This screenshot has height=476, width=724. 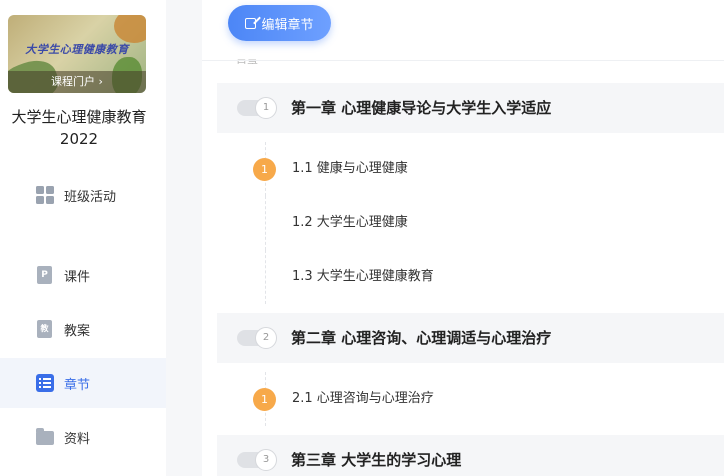 I want to click on nav-item-courseware: P 课件, so click(x=83, y=275).